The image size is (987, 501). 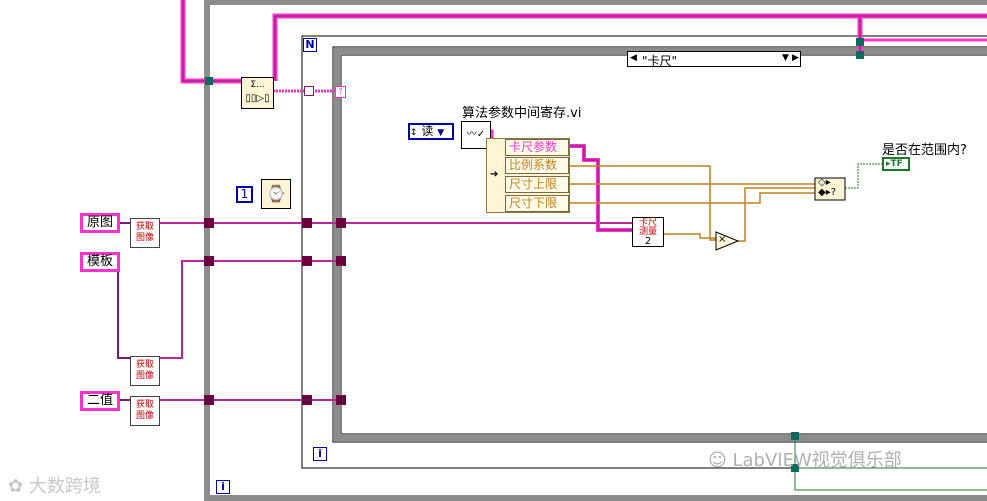 I want to click on subvi-title: 算法参数中间寄存.vi, so click(x=522, y=113).